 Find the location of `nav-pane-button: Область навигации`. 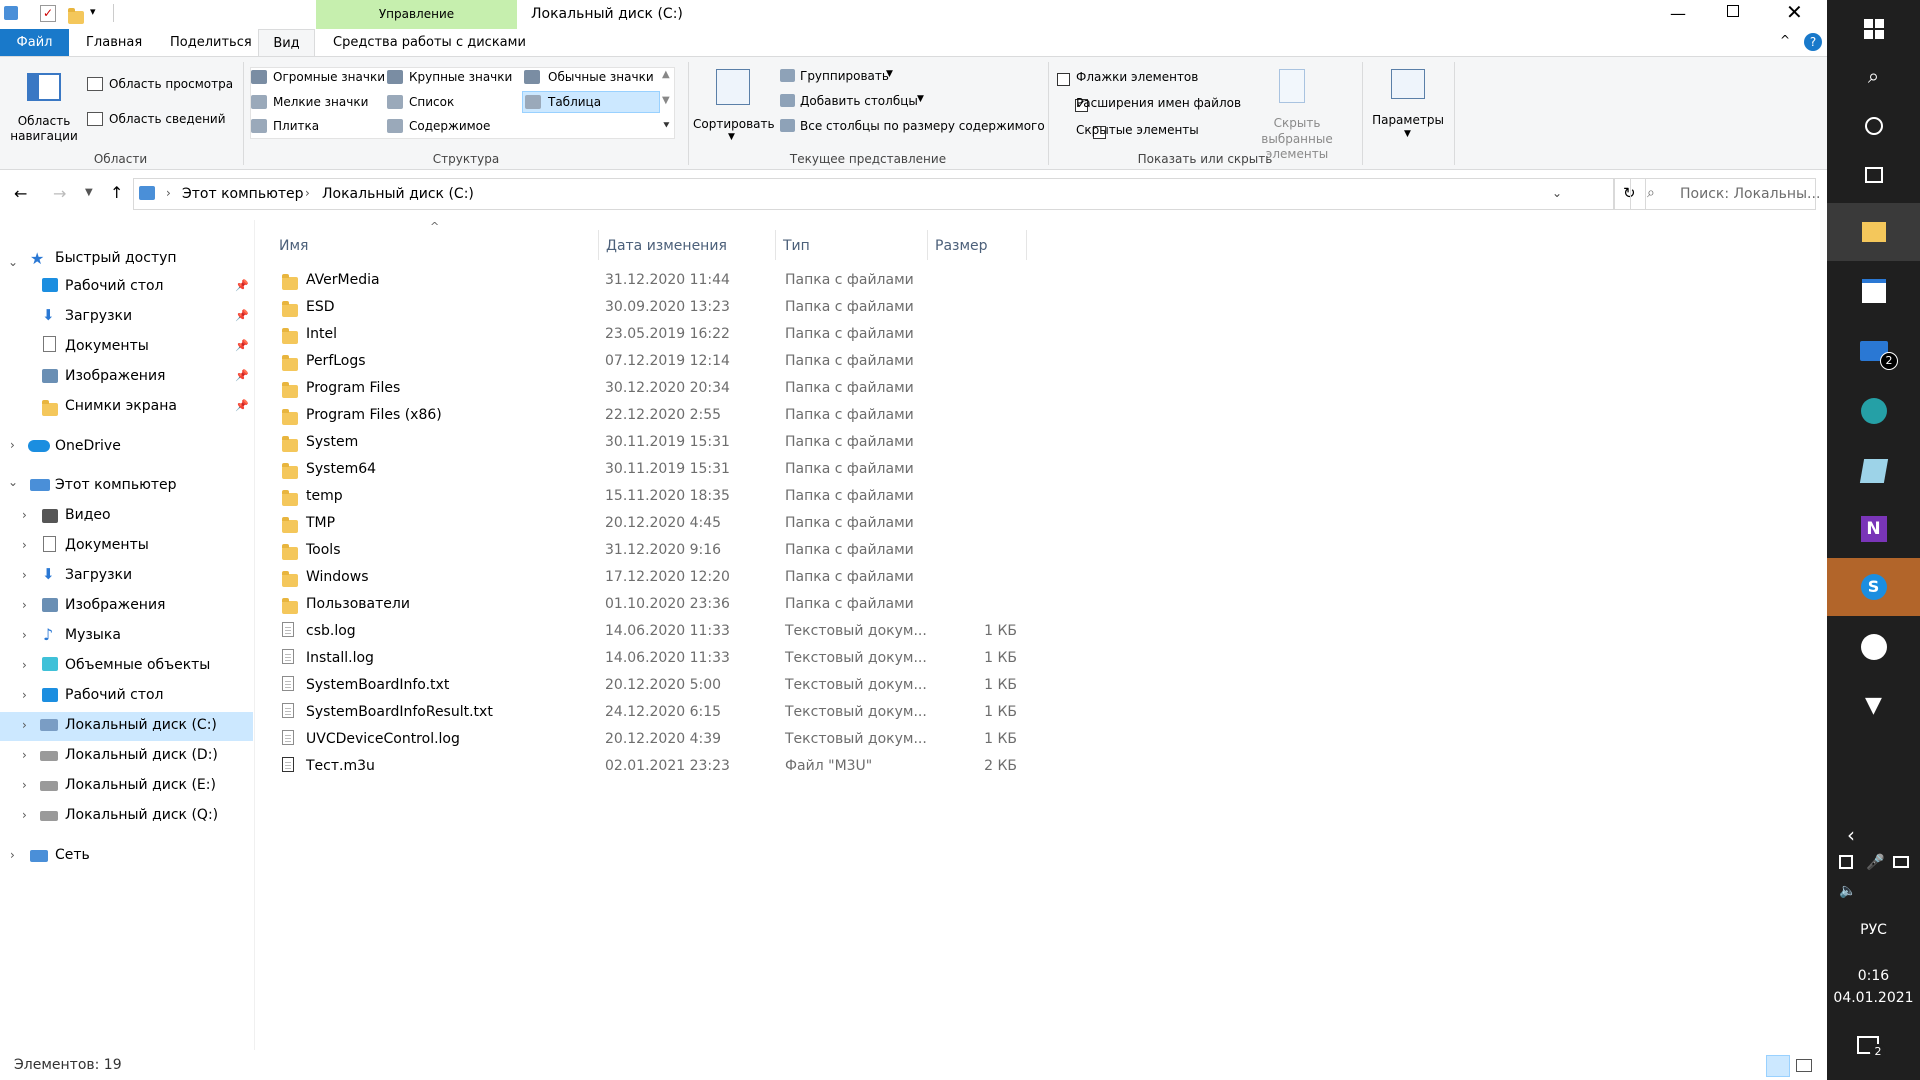

nav-pane-button: Область навигации is located at coordinates (44, 103).